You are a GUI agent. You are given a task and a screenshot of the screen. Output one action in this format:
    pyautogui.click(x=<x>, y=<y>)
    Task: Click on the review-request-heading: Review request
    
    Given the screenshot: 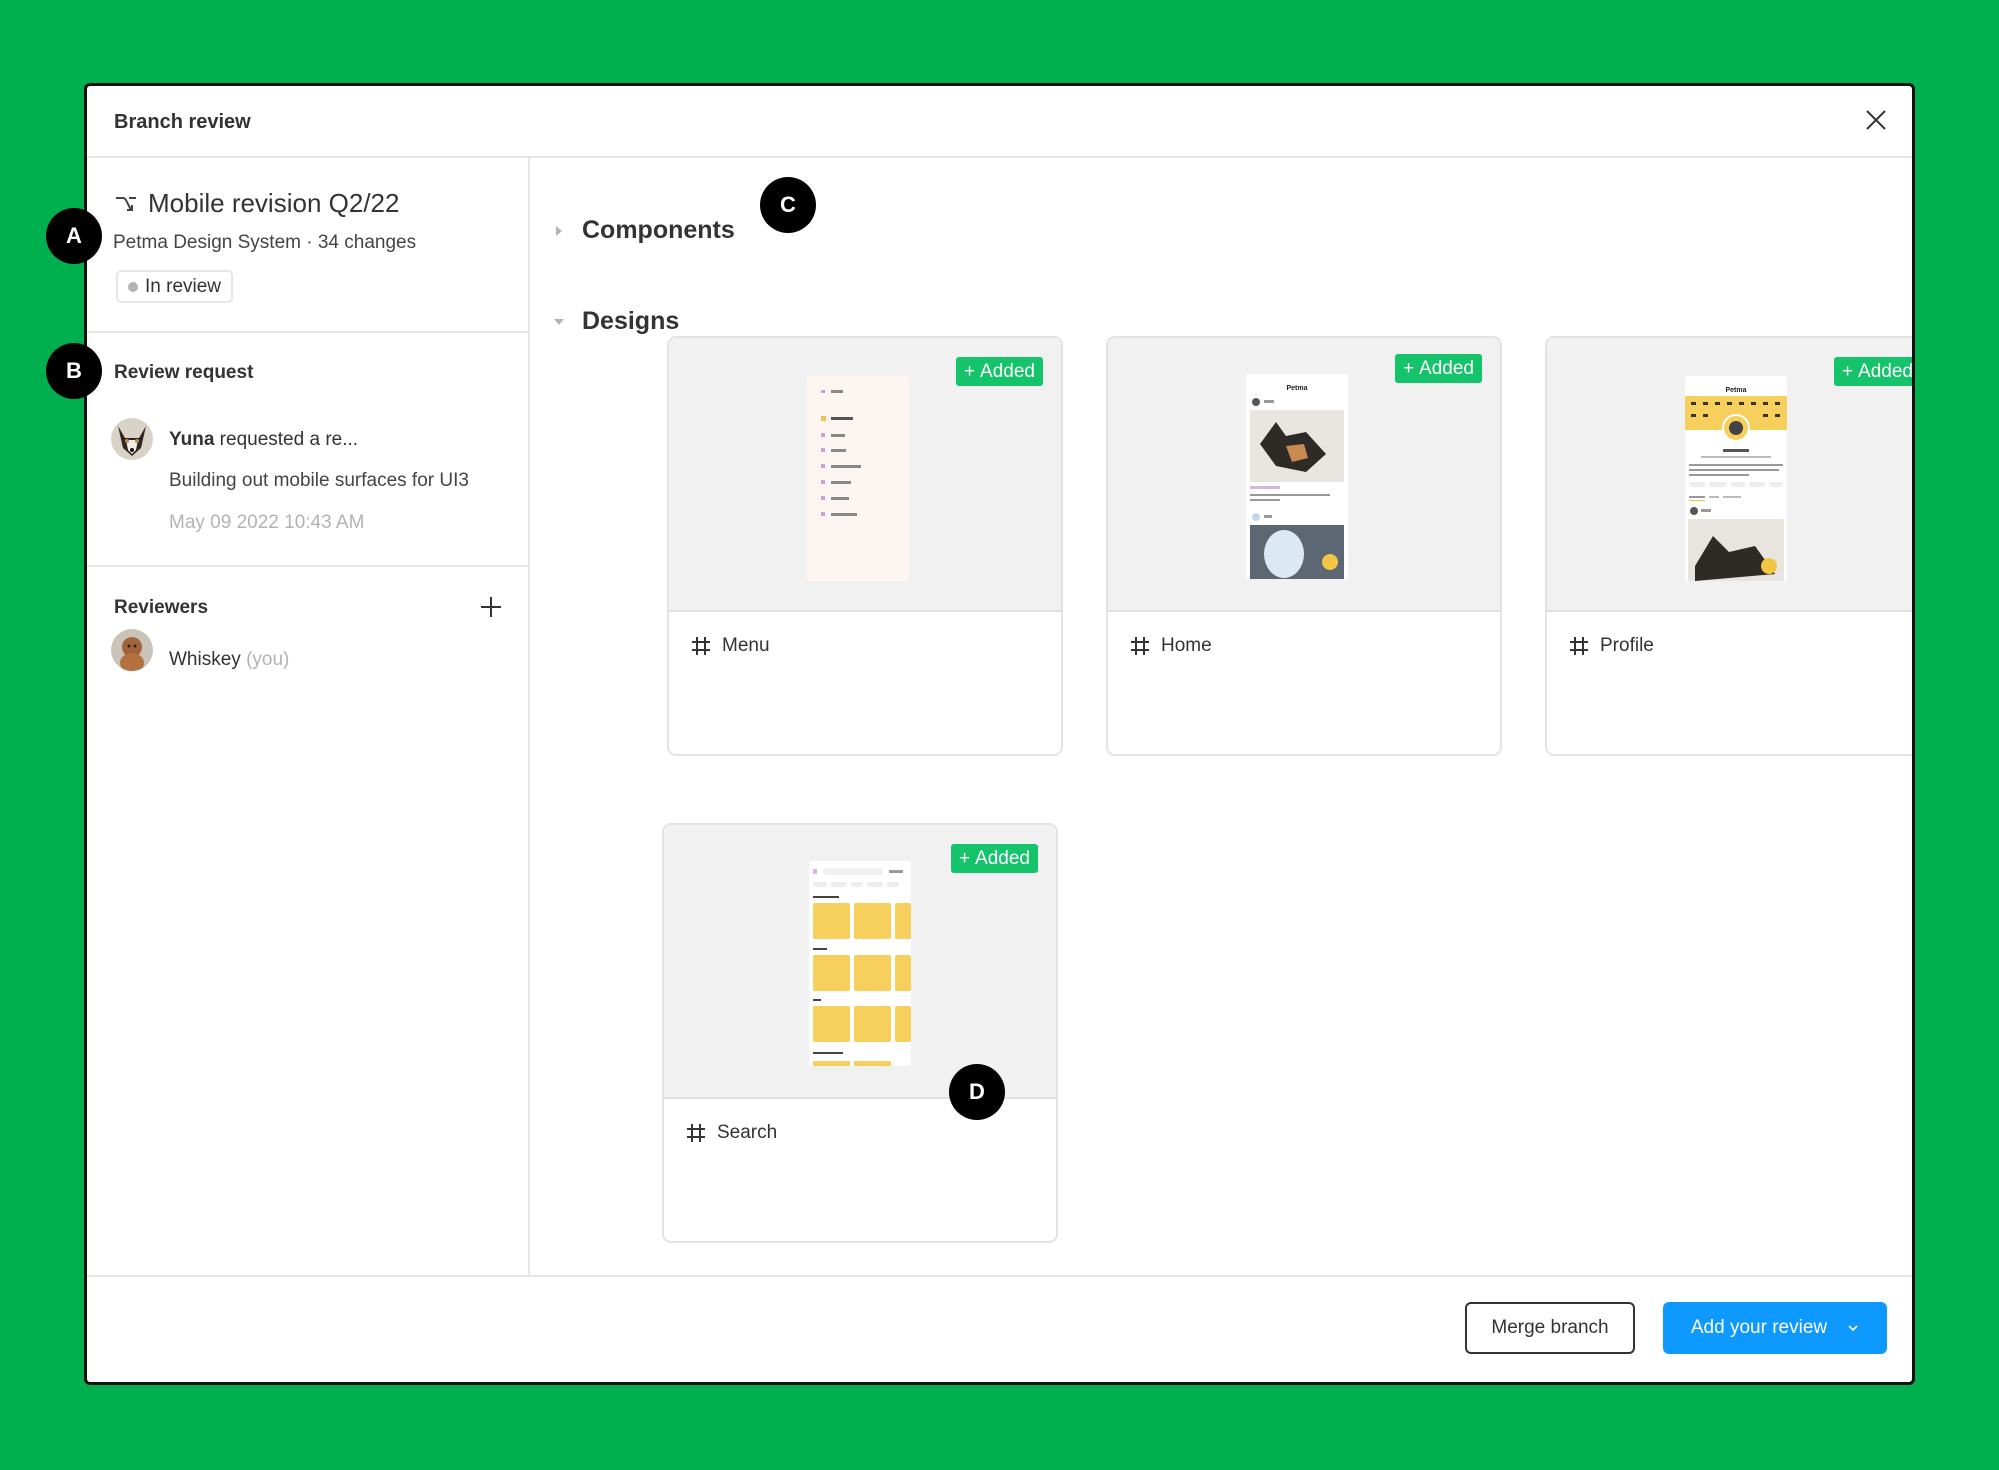 What is the action you would take?
    pyautogui.click(x=184, y=372)
    